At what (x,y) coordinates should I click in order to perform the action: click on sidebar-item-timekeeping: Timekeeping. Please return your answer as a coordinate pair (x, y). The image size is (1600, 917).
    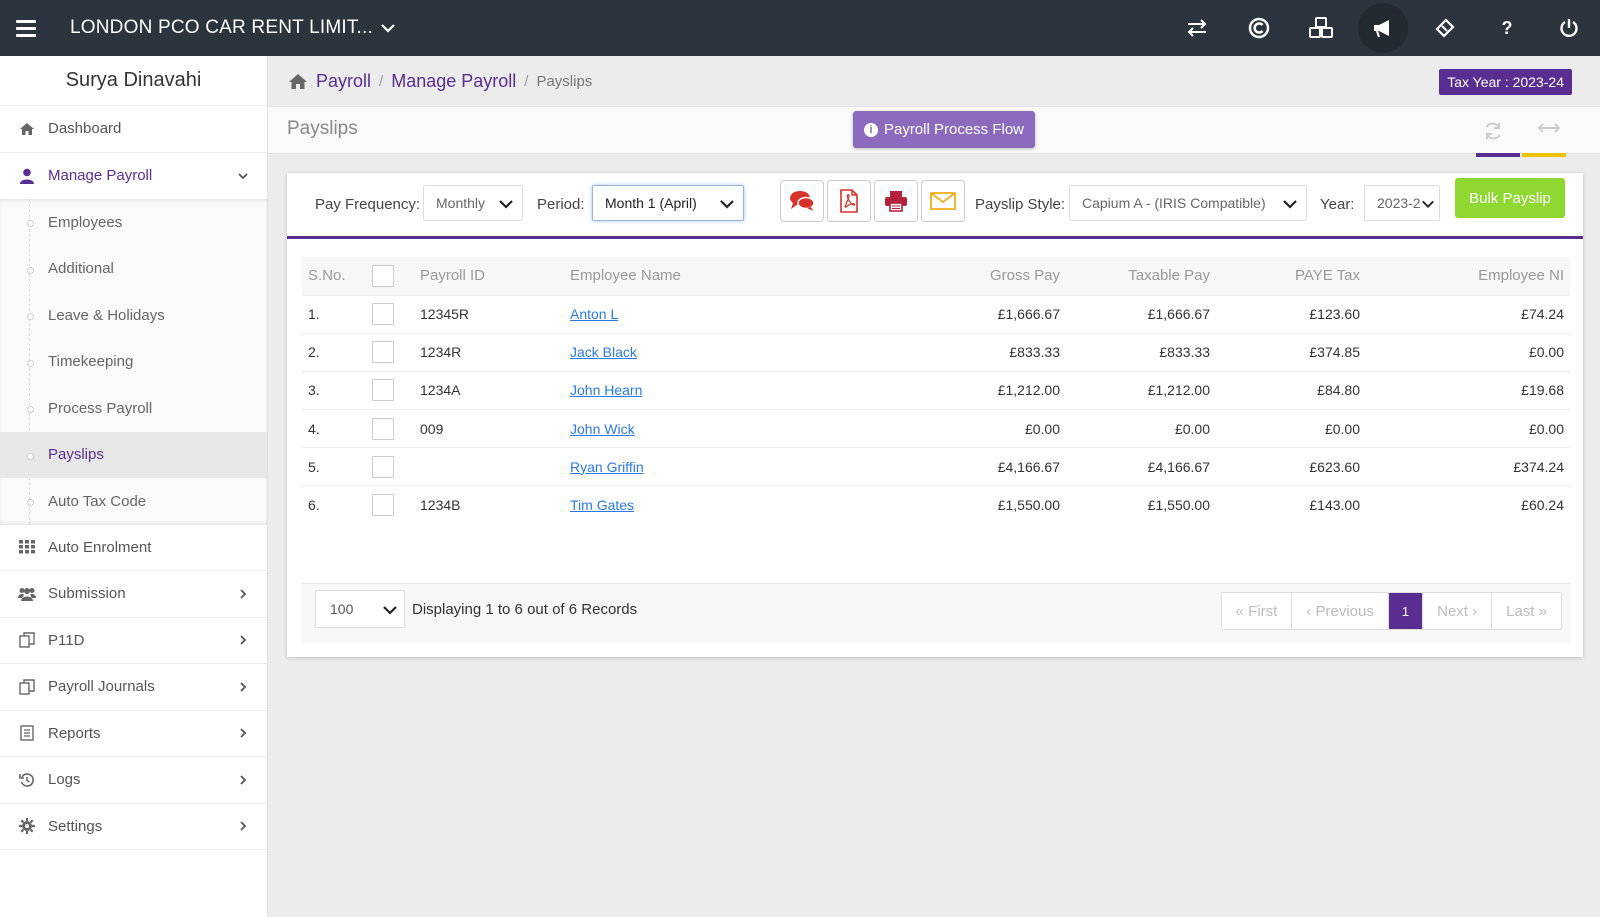
    Looking at the image, I should click on (133, 362).